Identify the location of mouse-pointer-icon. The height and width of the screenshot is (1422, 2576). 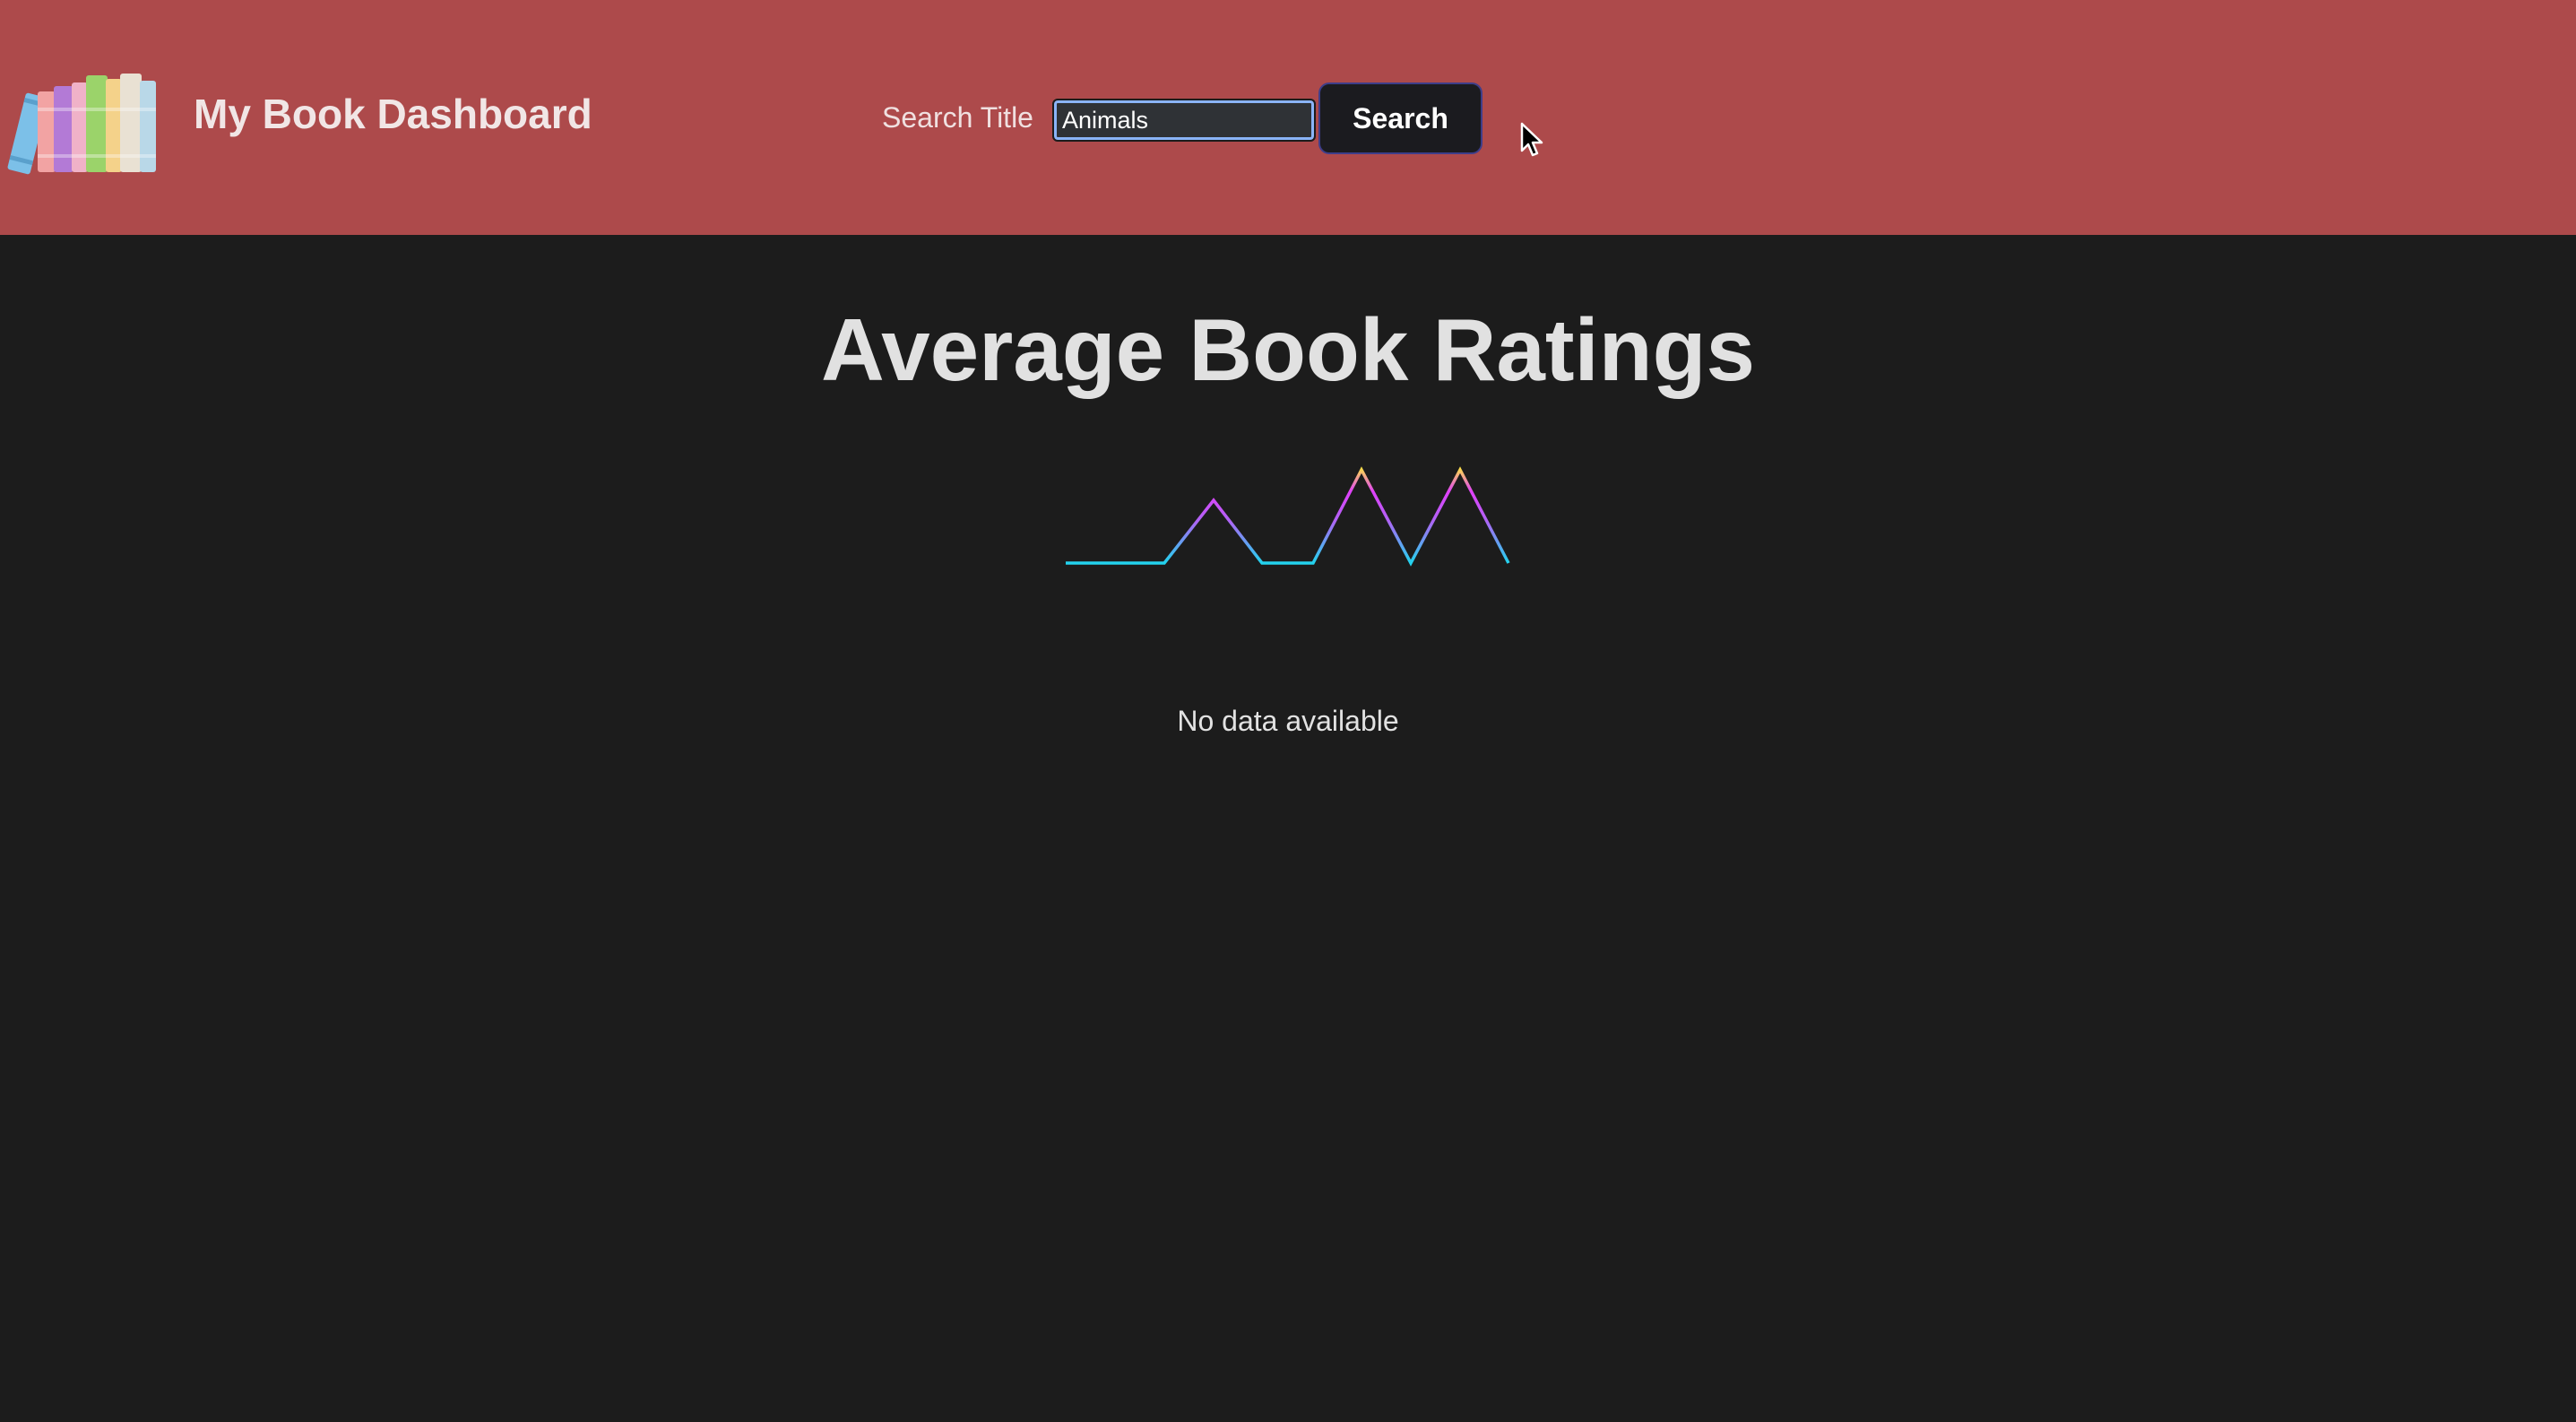
(1531, 139).